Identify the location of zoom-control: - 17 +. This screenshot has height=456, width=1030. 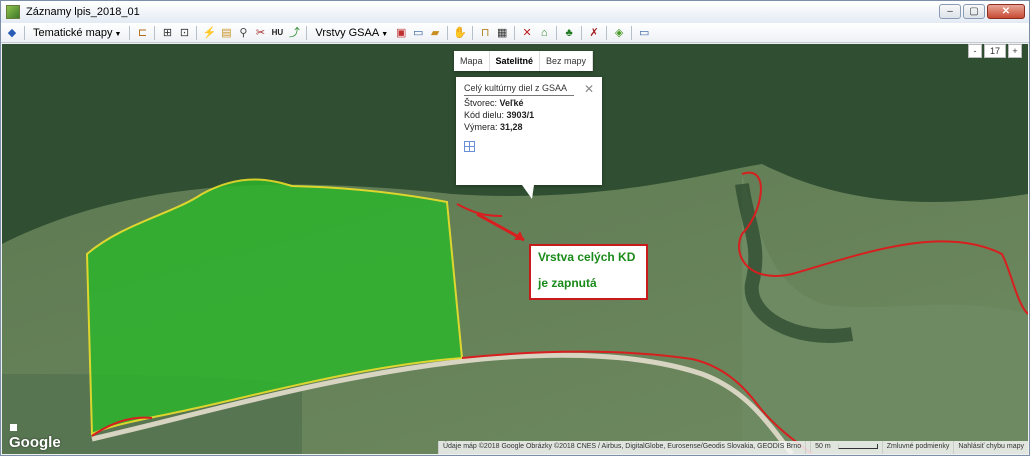
(995, 51).